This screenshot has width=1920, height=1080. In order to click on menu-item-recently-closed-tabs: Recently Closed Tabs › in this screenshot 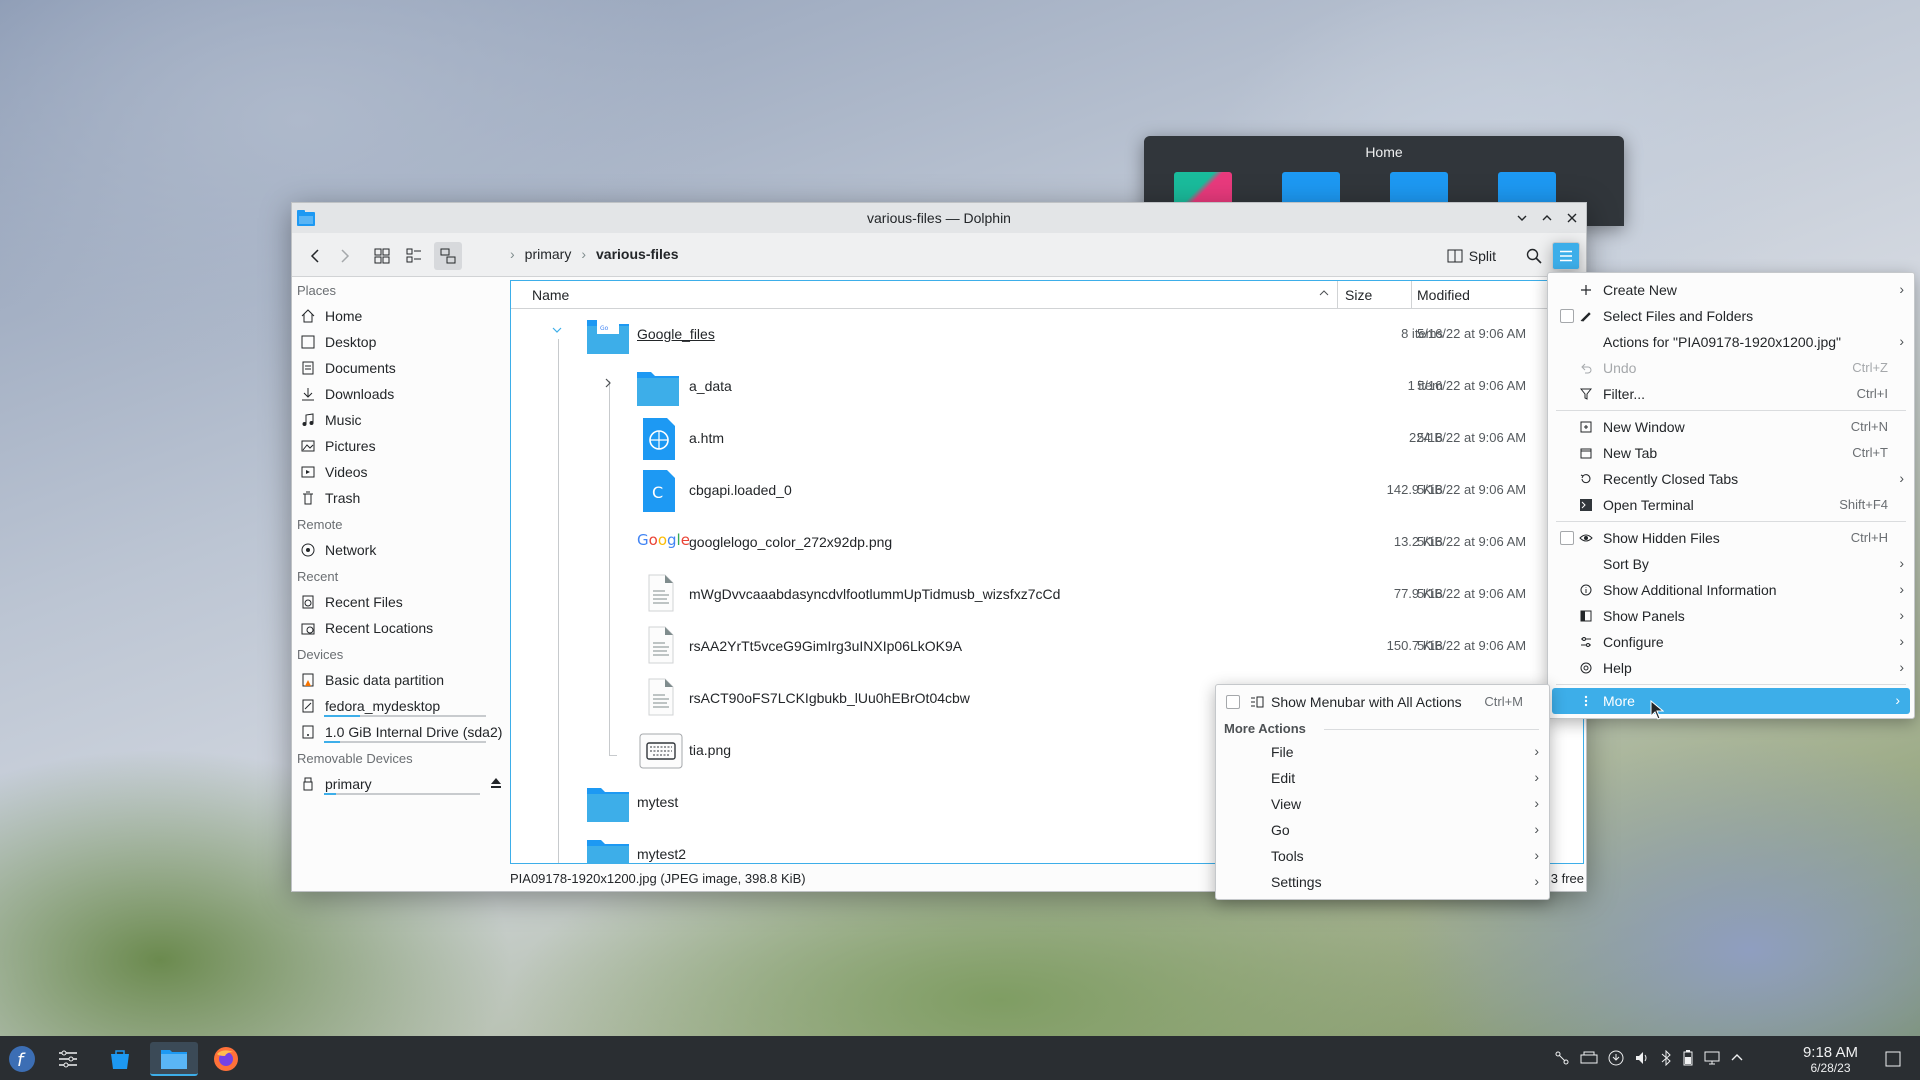, I will do `click(1731, 479)`.